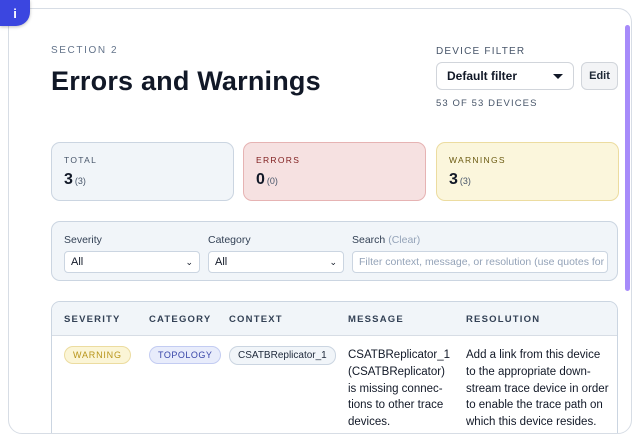 This screenshot has width=640, height=435. What do you see at coordinates (278, 160) in the screenshot?
I see `stat-errors-label: ERRORS` at bounding box center [278, 160].